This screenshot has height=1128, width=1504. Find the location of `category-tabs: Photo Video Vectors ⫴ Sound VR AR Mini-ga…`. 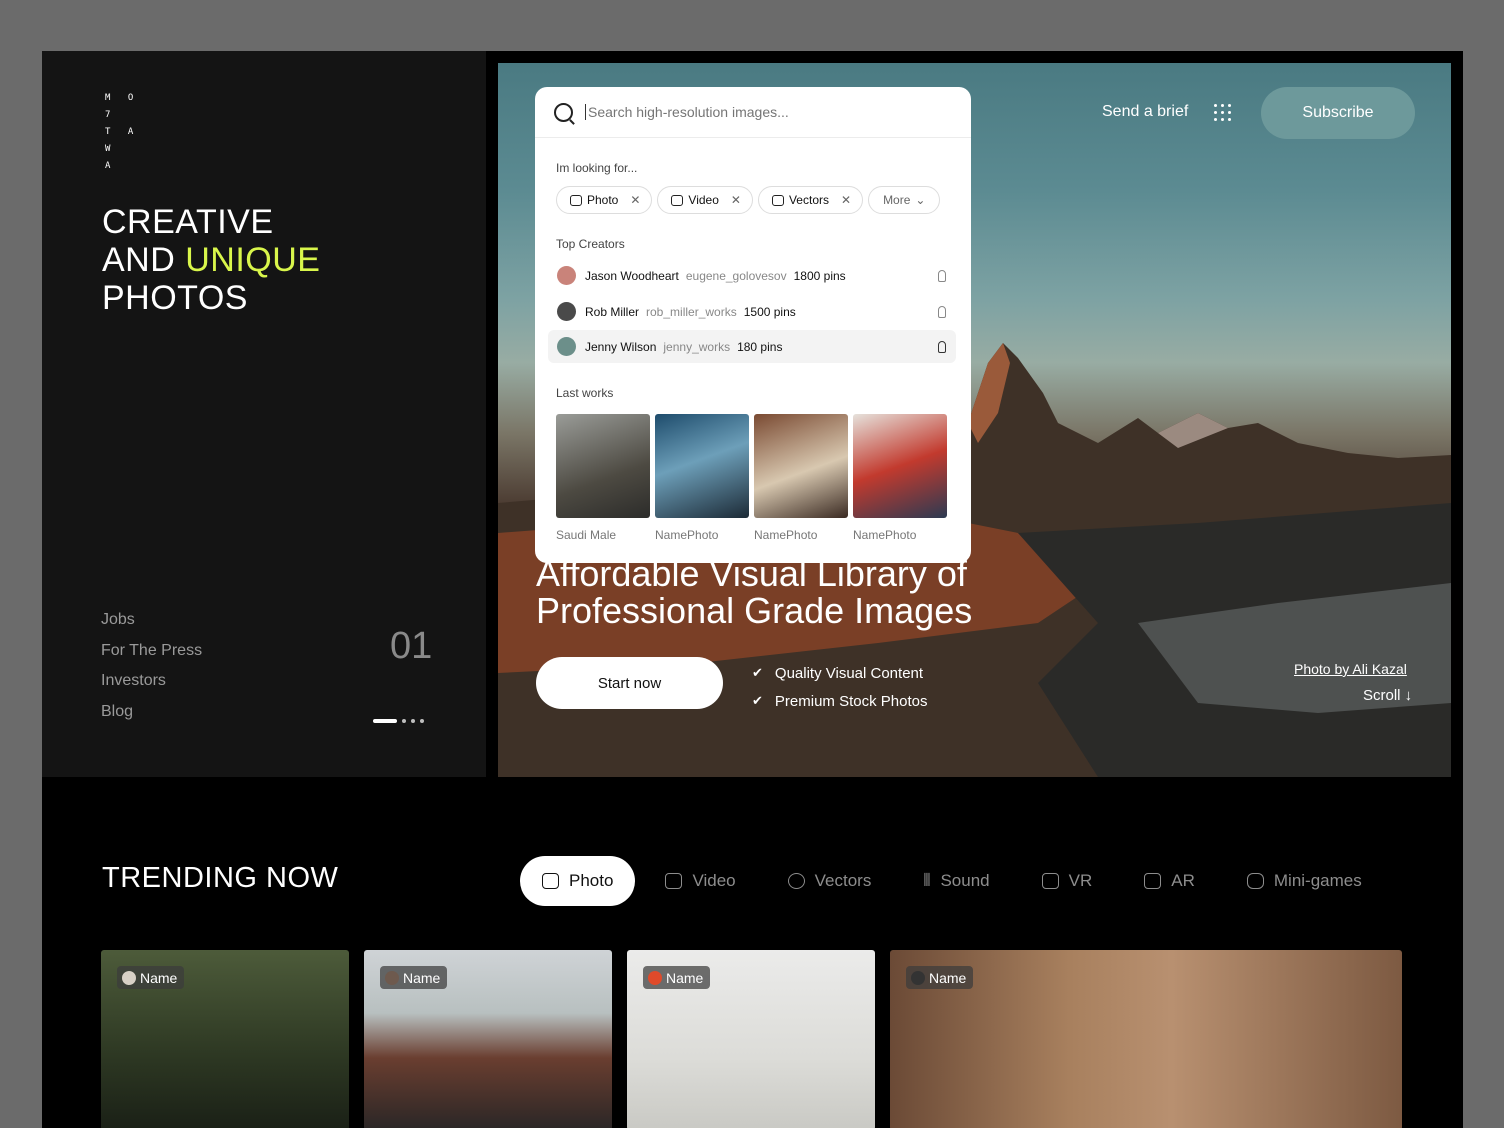

category-tabs: Photo Video Vectors ⫴ Sound VR AR Mini-ga… is located at coordinates (956, 881).